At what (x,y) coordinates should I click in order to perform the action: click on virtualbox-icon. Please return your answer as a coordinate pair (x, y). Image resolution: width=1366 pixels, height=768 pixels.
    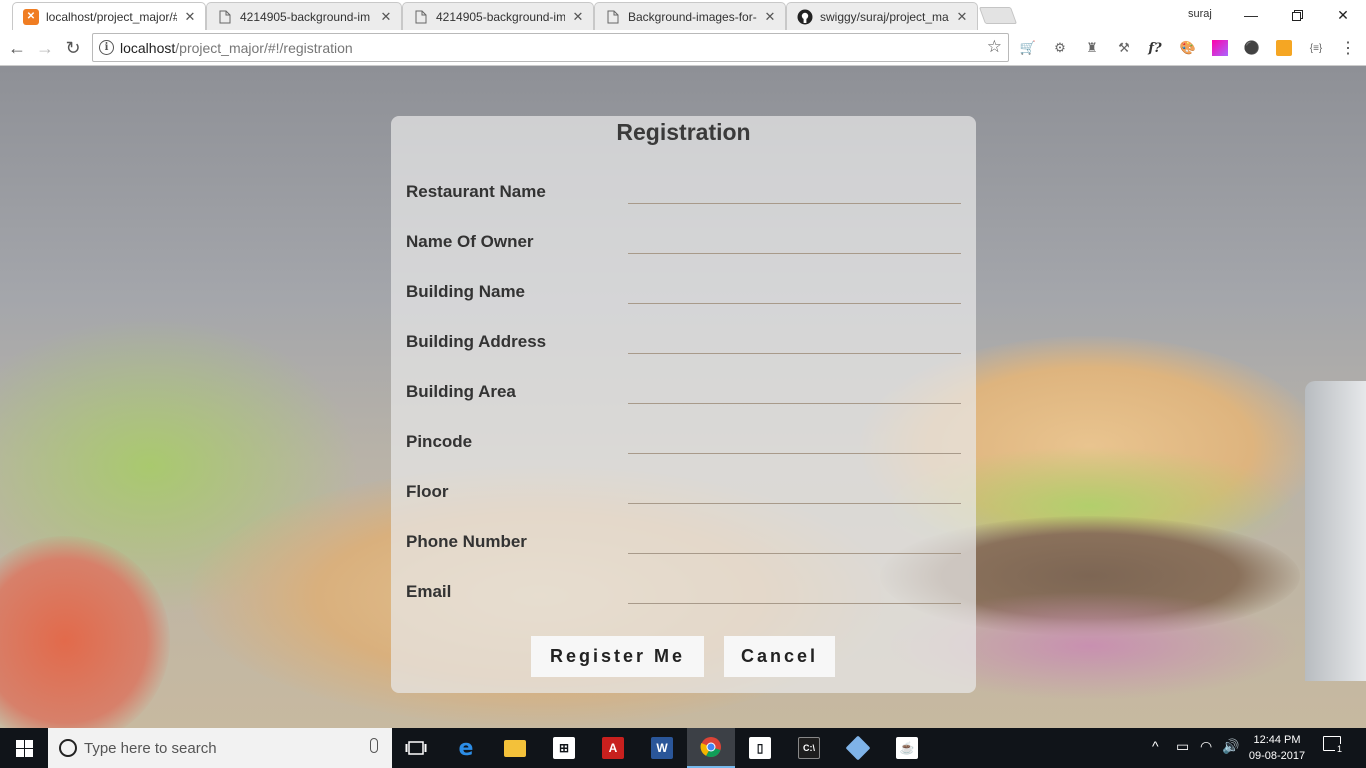
    Looking at the image, I should click on (858, 748).